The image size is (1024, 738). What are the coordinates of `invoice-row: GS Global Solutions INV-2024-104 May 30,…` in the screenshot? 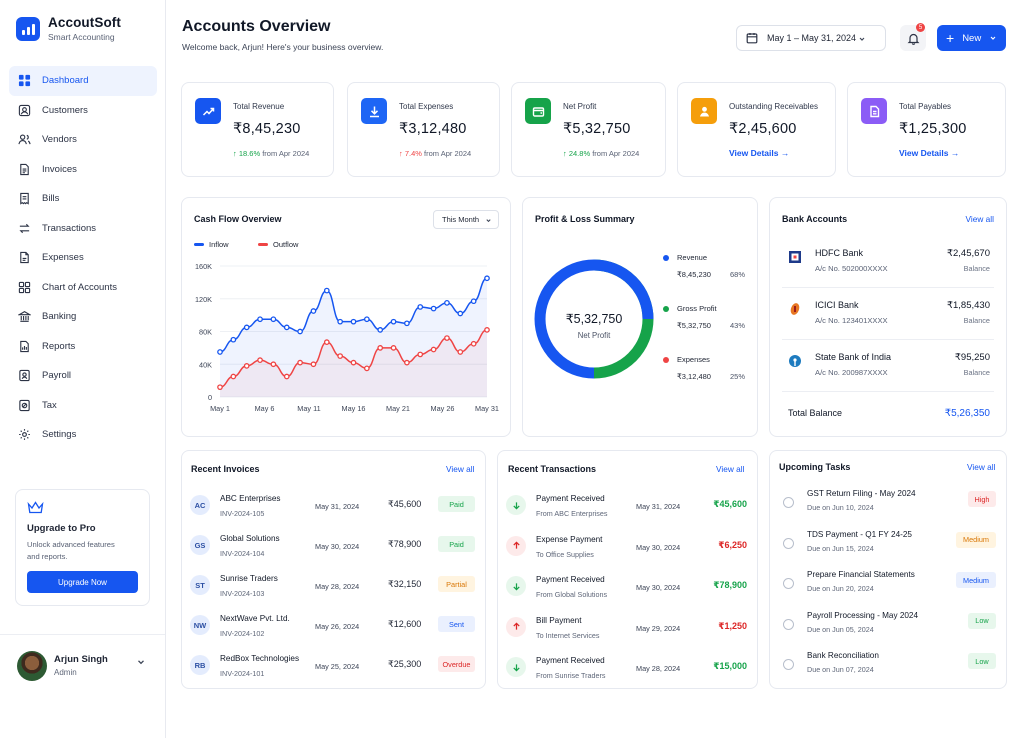 It's located at (334, 548).